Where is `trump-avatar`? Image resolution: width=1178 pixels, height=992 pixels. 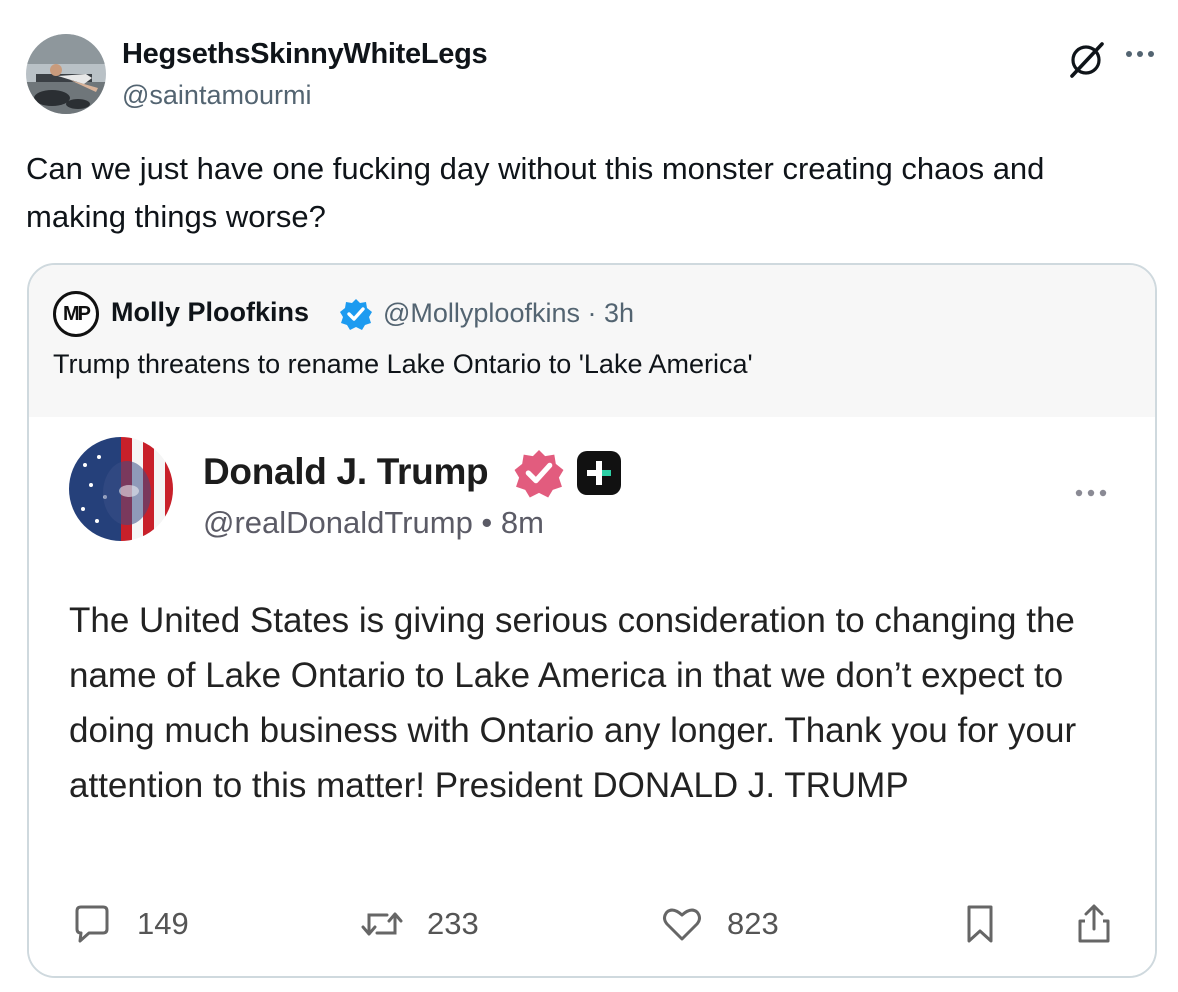
trump-avatar is located at coordinates (121, 489).